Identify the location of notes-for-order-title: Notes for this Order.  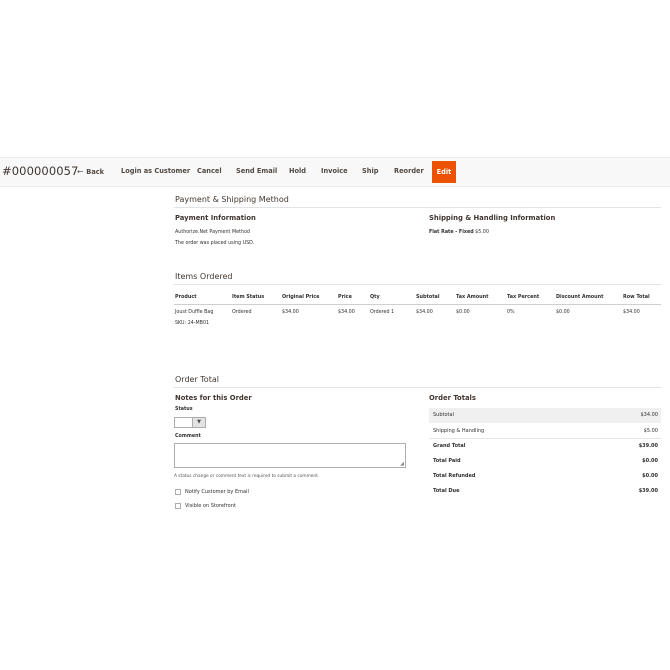
(213, 398).